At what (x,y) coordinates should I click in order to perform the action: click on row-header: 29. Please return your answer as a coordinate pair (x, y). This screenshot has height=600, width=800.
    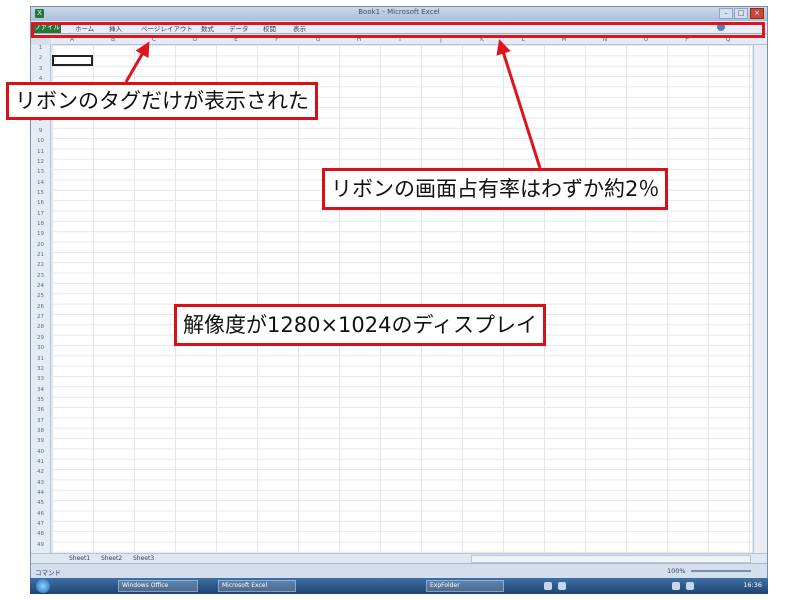
    Looking at the image, I should click on (40, 338).